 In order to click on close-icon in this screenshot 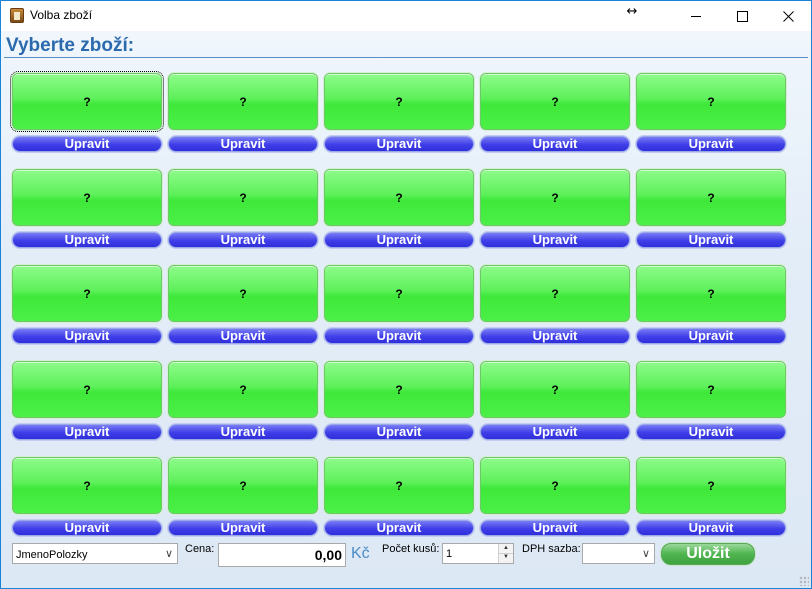, I will do `click(788, 16)`.